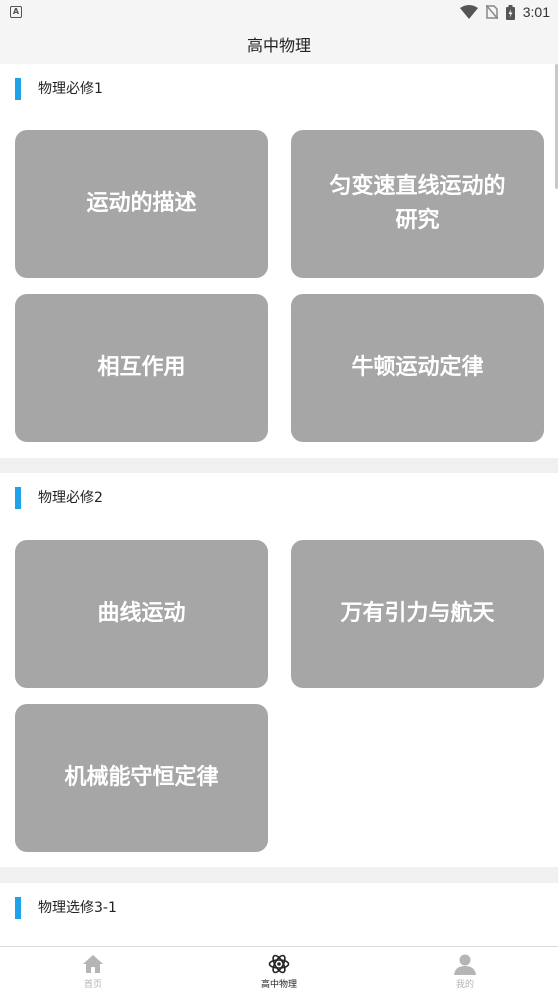 The image size is (558, 993). What do you see at coordinates (464, 985) in the screenshot?
I see `tab-label: 我的` at bounding box center [464, 985].